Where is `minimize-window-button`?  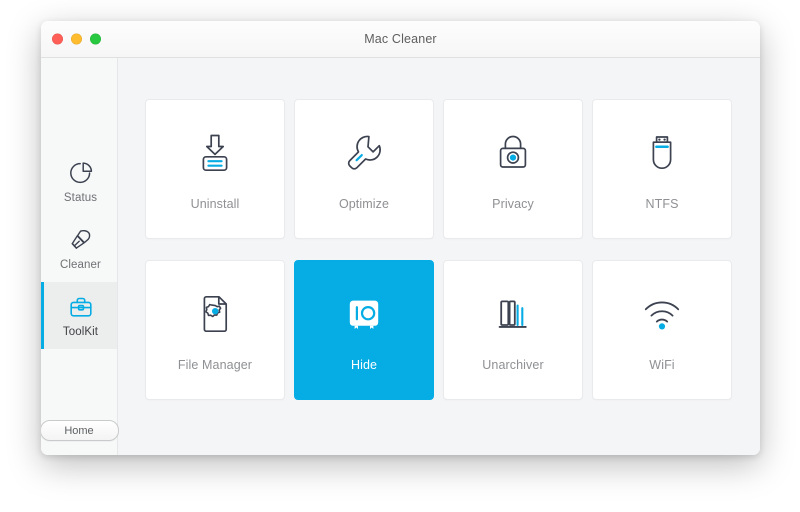 minimize-window-button is located at coordinates (76, 39).